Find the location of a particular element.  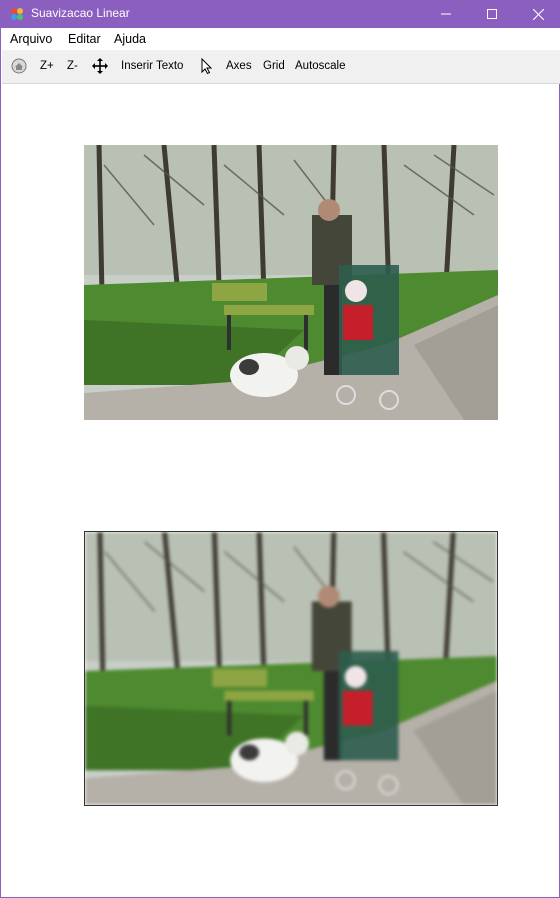

axes-button: Axes is located at coordinates (239, 66).